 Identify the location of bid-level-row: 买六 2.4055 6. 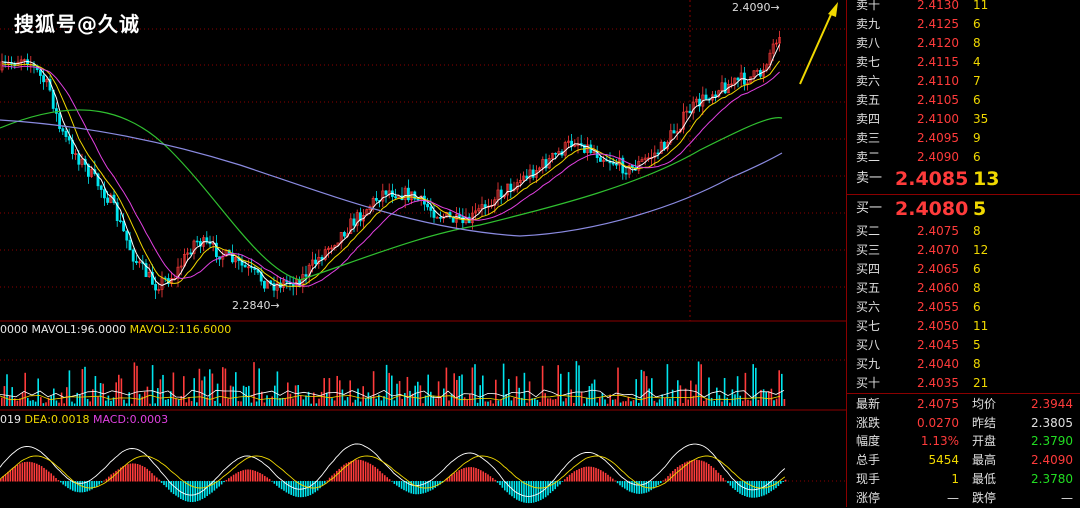
(963, 307).